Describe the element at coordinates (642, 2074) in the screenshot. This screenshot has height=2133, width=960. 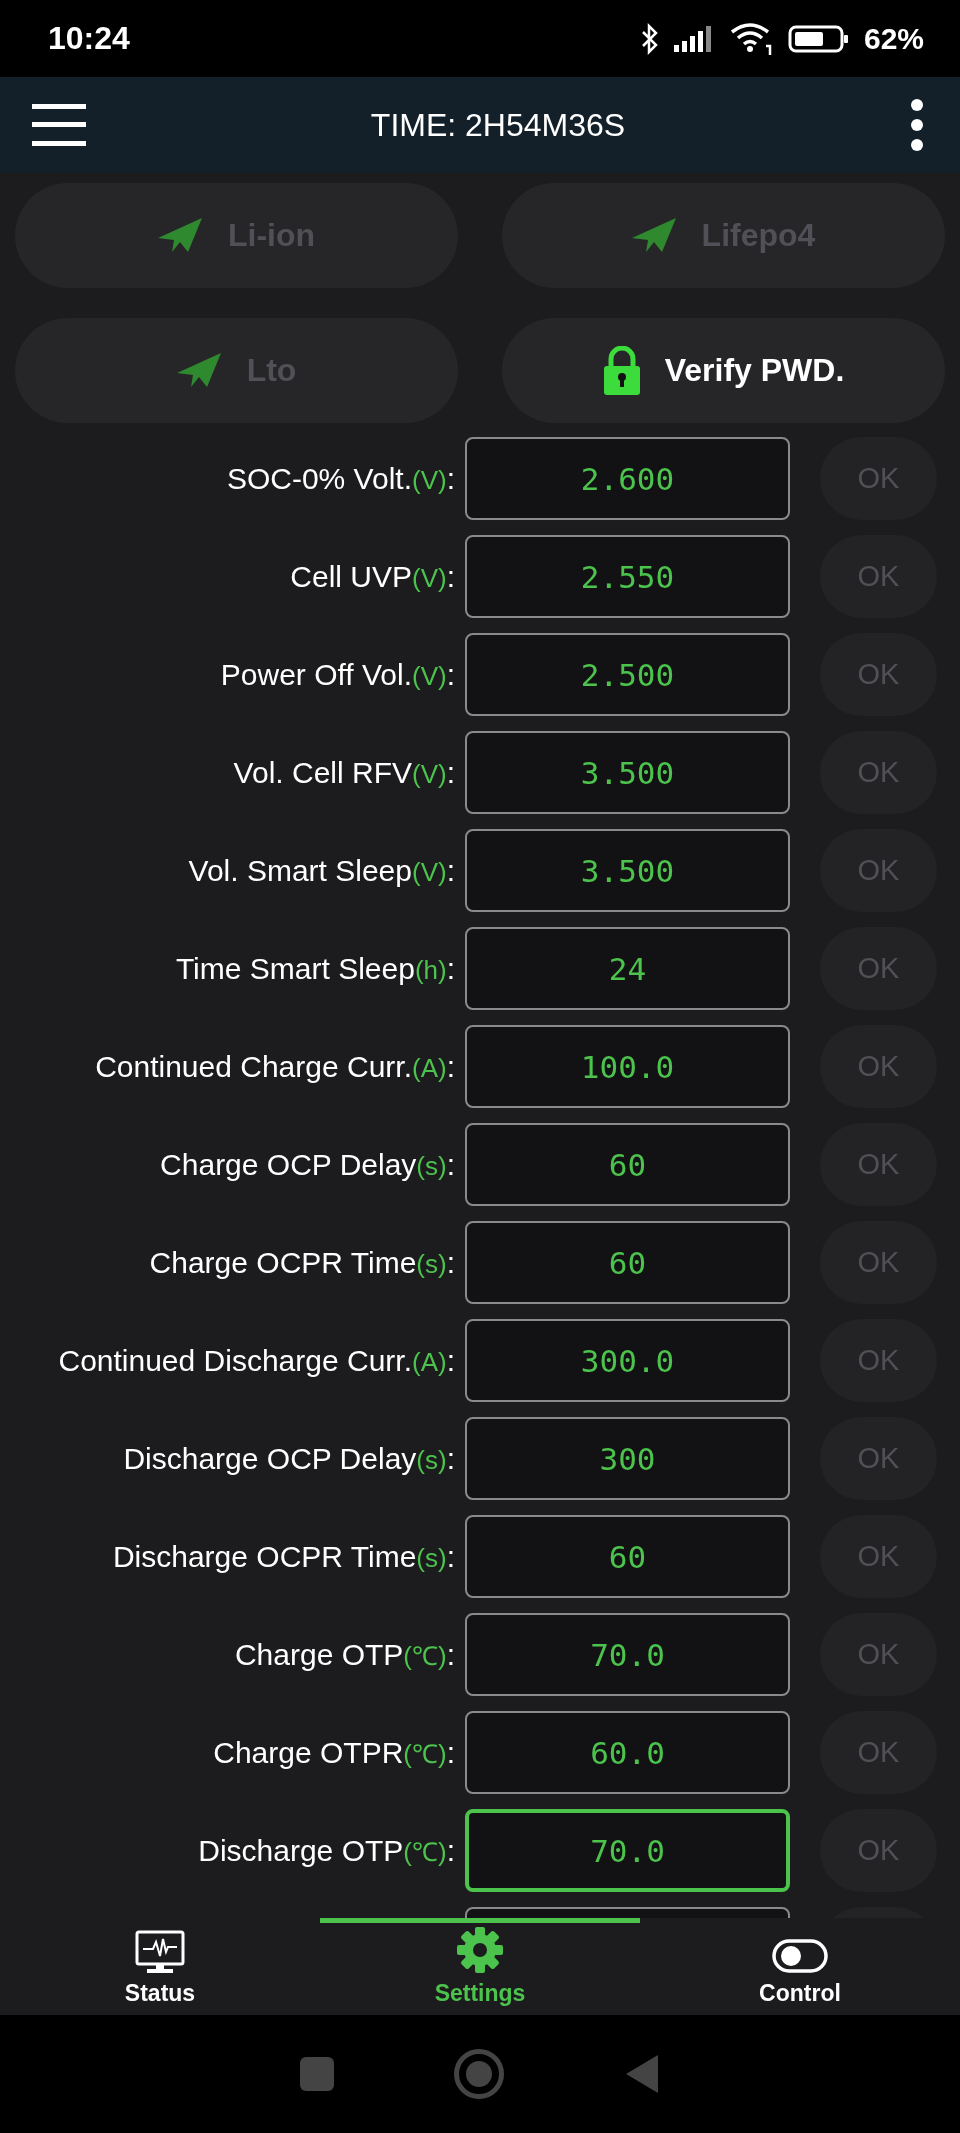
I see `back-button` at that location.